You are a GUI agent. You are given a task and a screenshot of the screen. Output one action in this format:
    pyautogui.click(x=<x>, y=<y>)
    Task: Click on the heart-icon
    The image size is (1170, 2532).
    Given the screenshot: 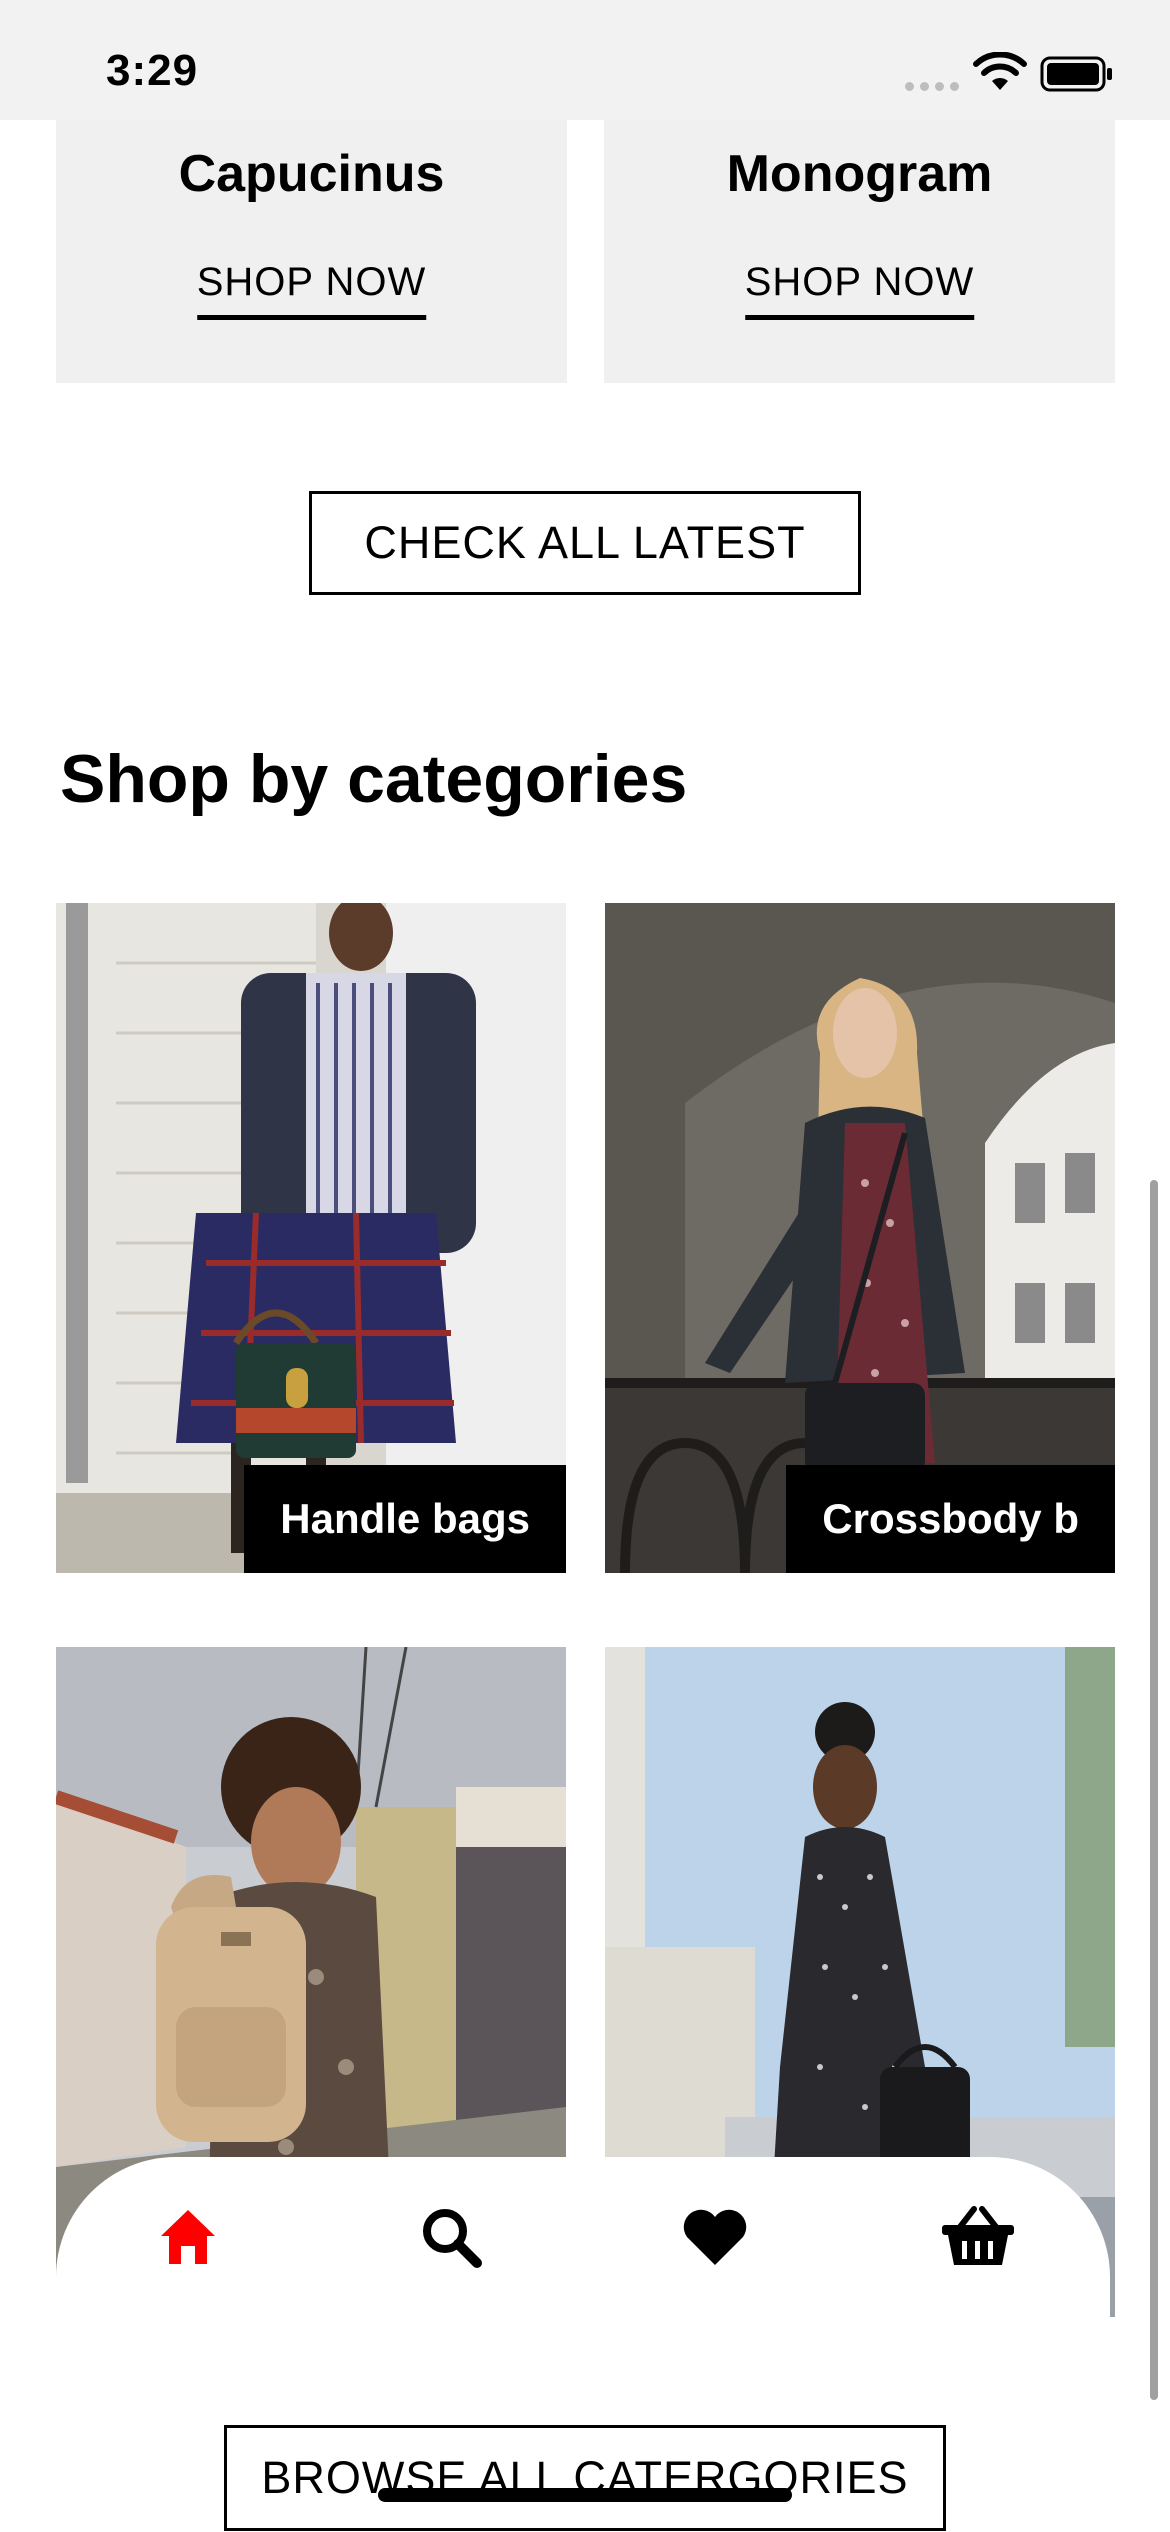 What is the action you would take?
    pyautogui.click(x=714, y=2237)
    